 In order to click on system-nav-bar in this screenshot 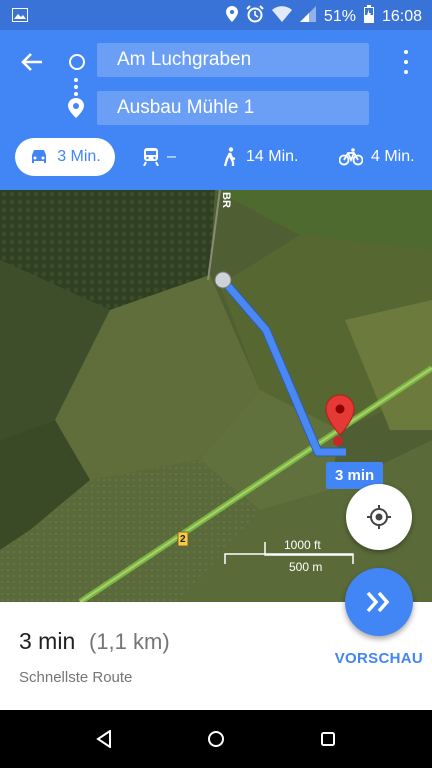, I will do `click(216, 739)`.